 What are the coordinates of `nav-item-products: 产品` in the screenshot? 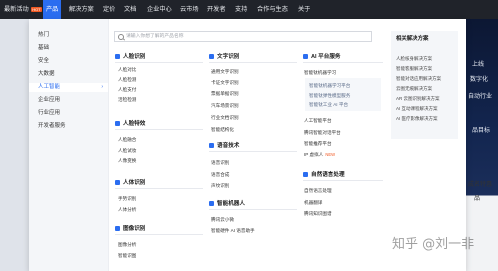 It's located at (52, 9).